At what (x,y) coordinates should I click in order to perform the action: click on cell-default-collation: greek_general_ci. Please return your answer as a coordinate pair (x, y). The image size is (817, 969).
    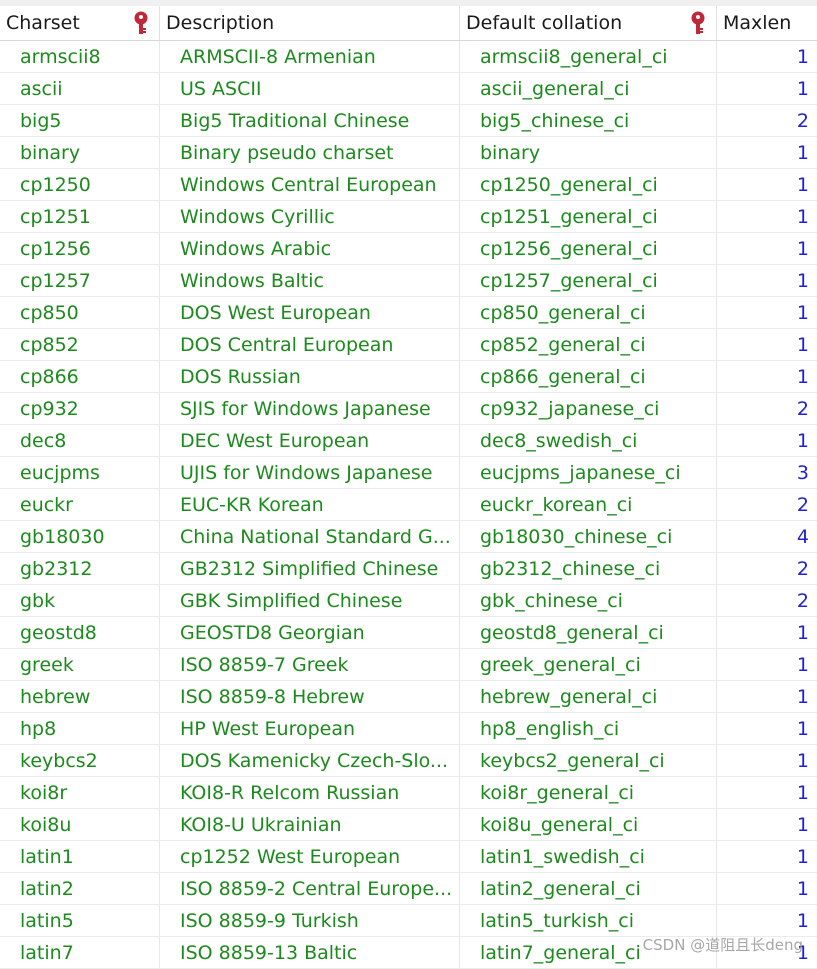
    Looking at the image, I should click on (588, 664).